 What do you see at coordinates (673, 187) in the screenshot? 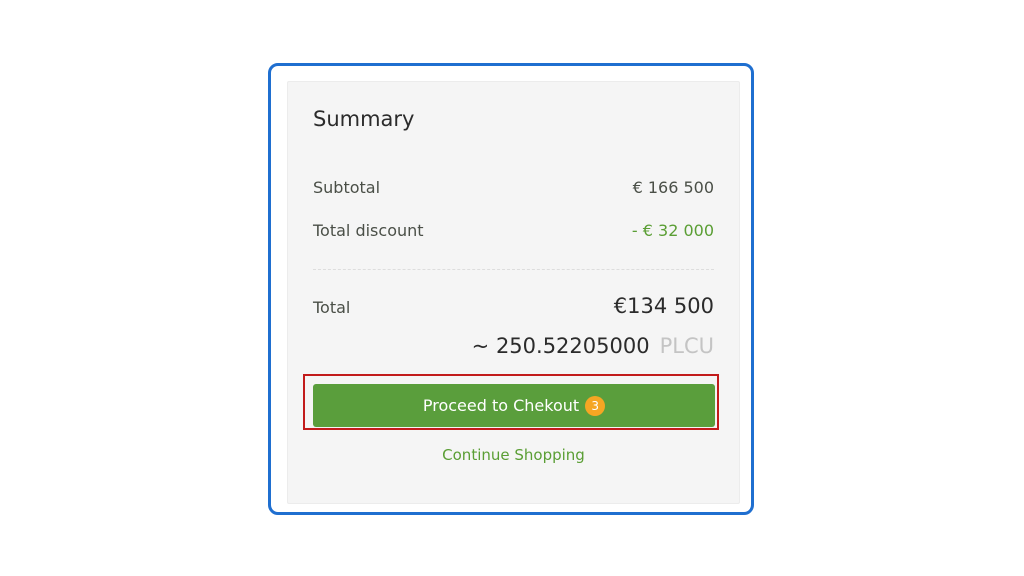
I see `subtotal-value: € 166 500` at bounding box center [673, 187].